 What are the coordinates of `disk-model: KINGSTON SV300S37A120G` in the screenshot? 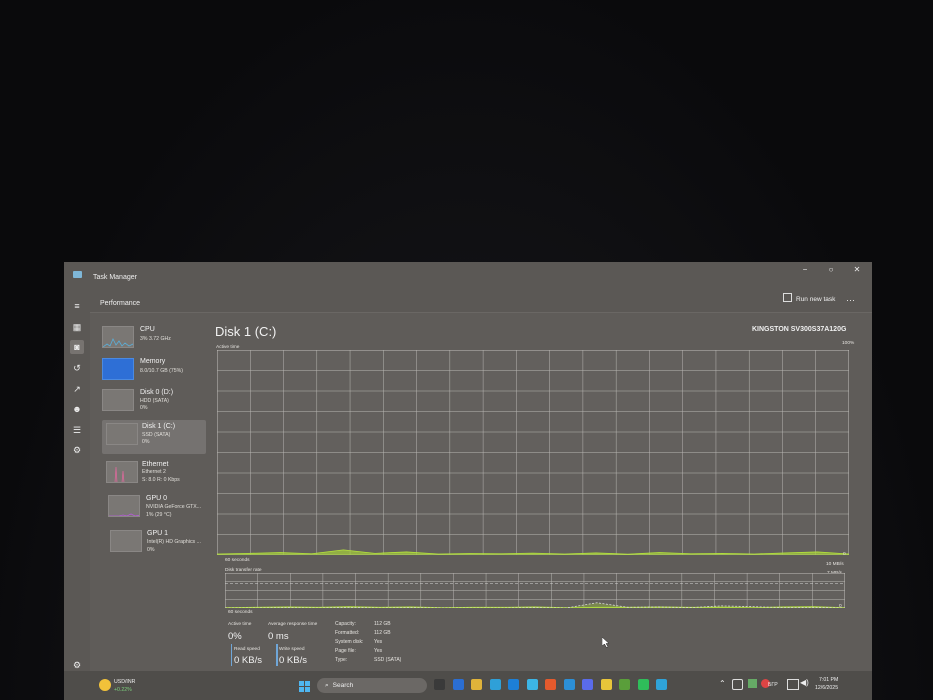 It's located at (799, 329).